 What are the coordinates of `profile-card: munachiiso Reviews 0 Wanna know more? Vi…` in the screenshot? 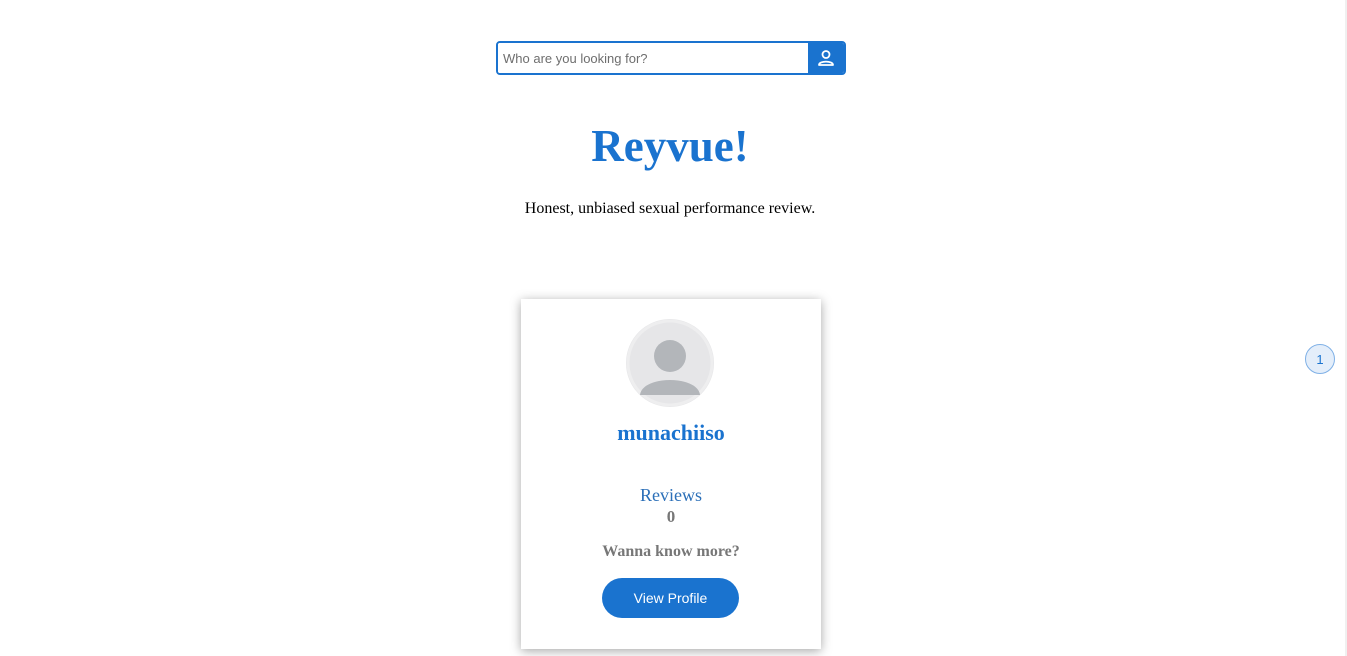 It's located at (671, 474).